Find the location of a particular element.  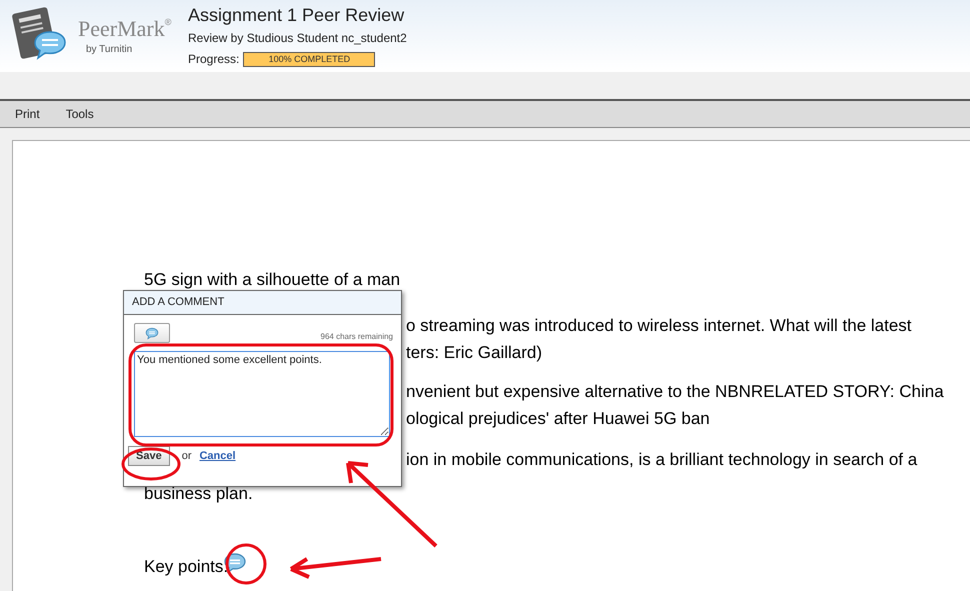

comment-type-button is located at coordinates (152, 333).